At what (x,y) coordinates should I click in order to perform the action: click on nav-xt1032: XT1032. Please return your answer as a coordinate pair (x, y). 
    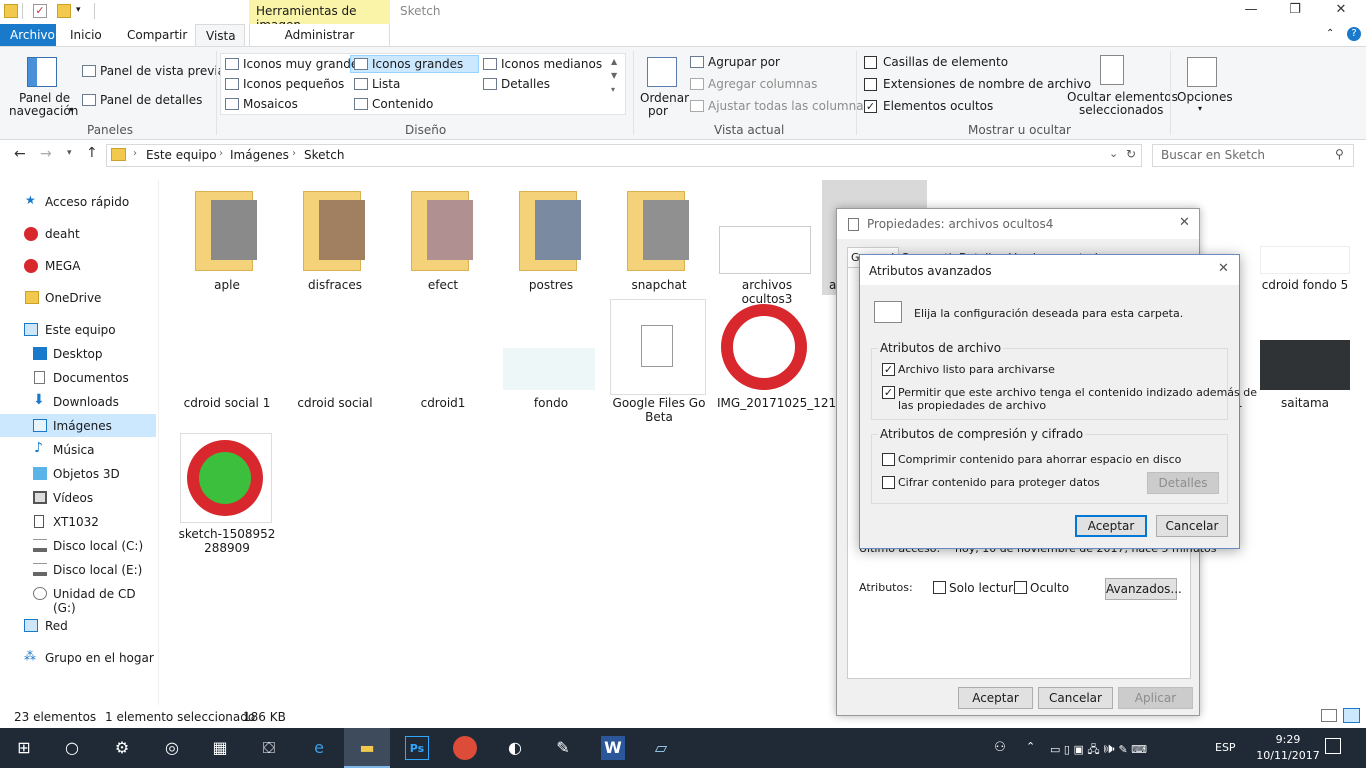
    Looking at the image, I should click on (78, 521).